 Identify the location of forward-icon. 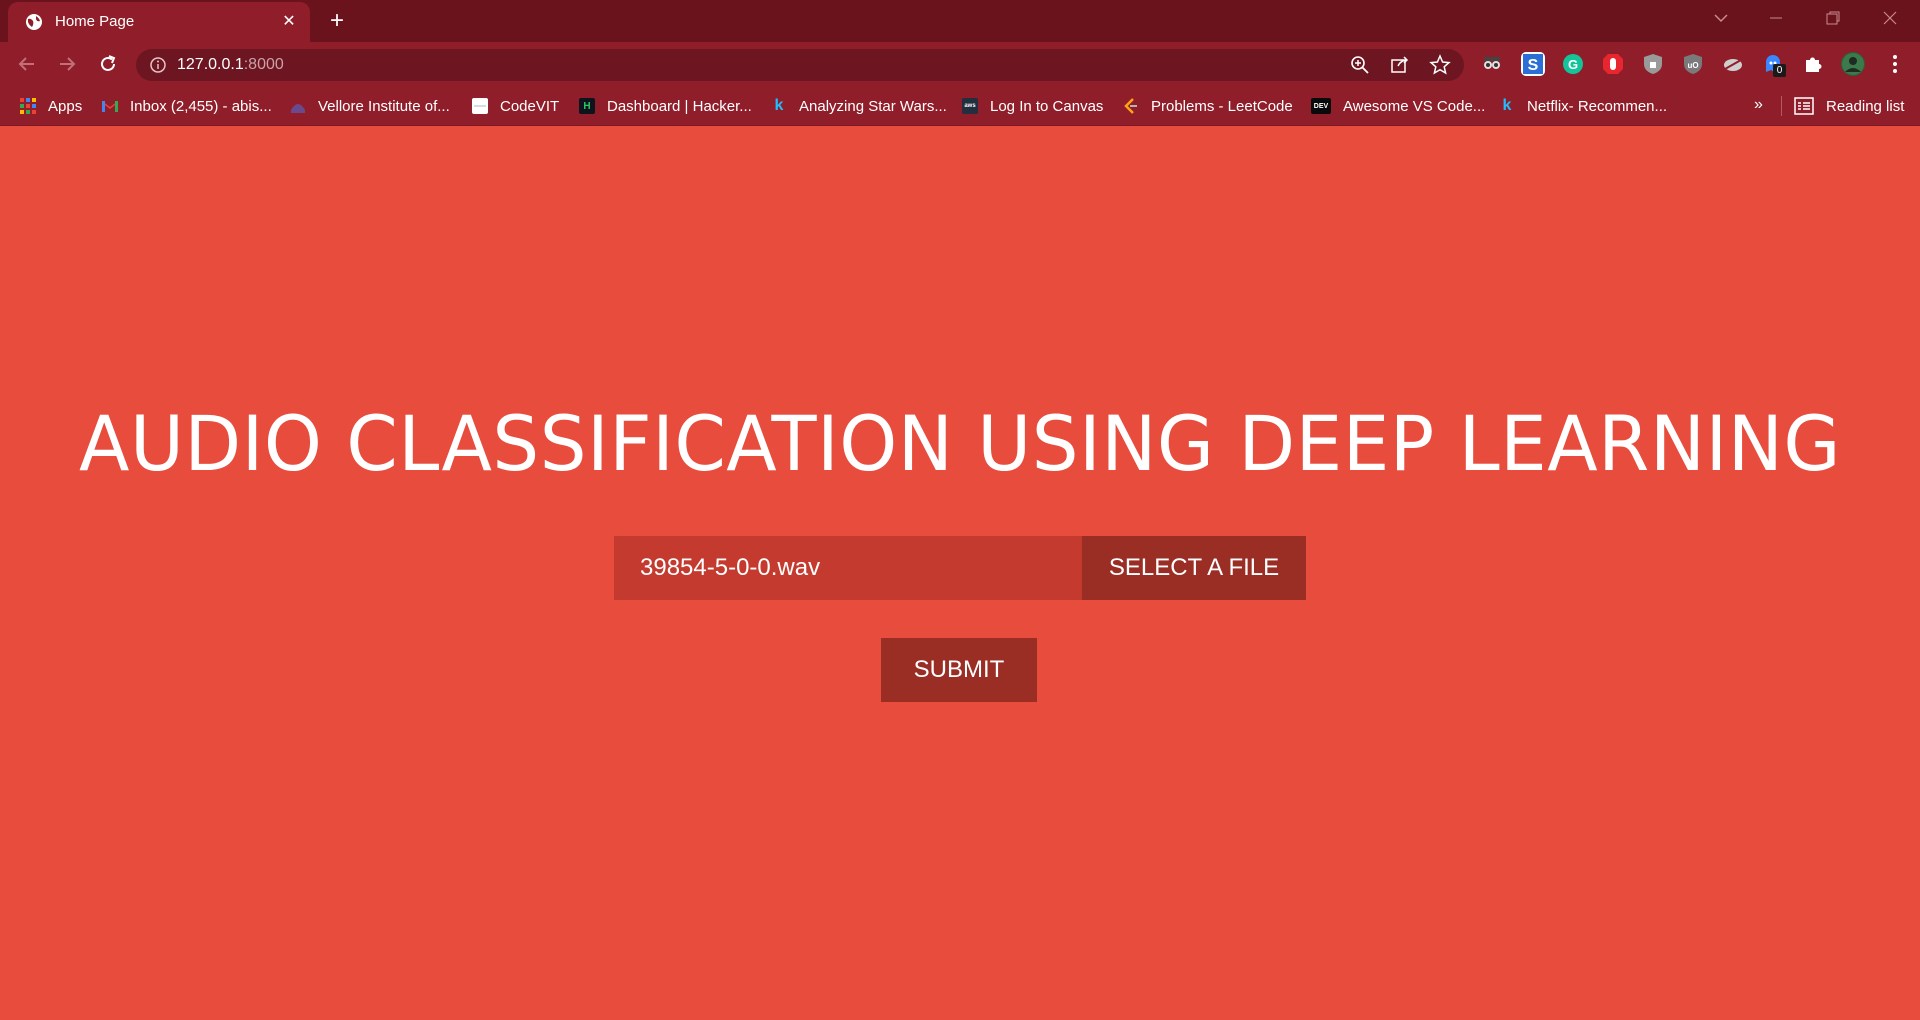
(67, 64).